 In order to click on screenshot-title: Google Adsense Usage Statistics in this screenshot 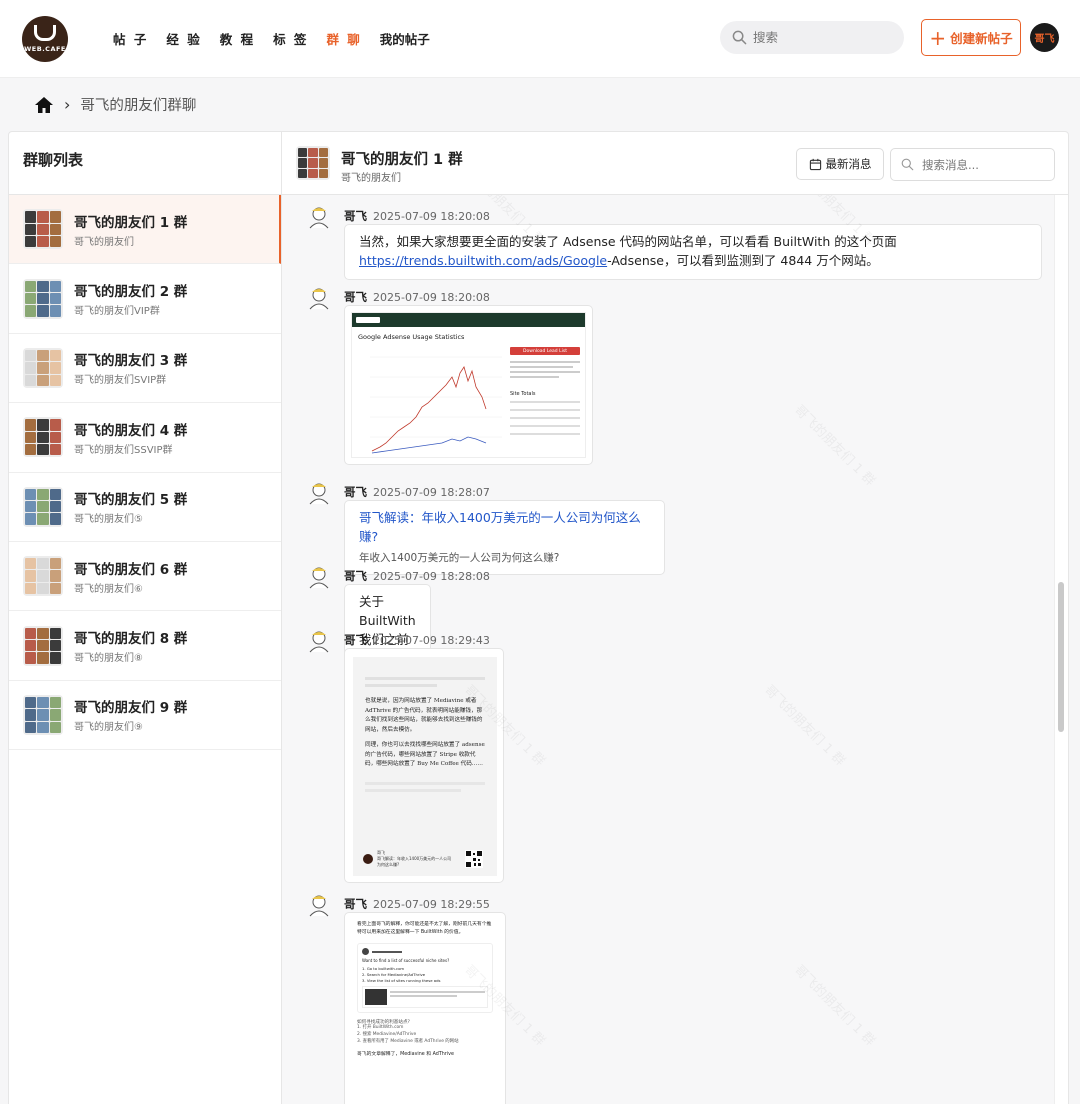, I will do `click(411, 337)`.